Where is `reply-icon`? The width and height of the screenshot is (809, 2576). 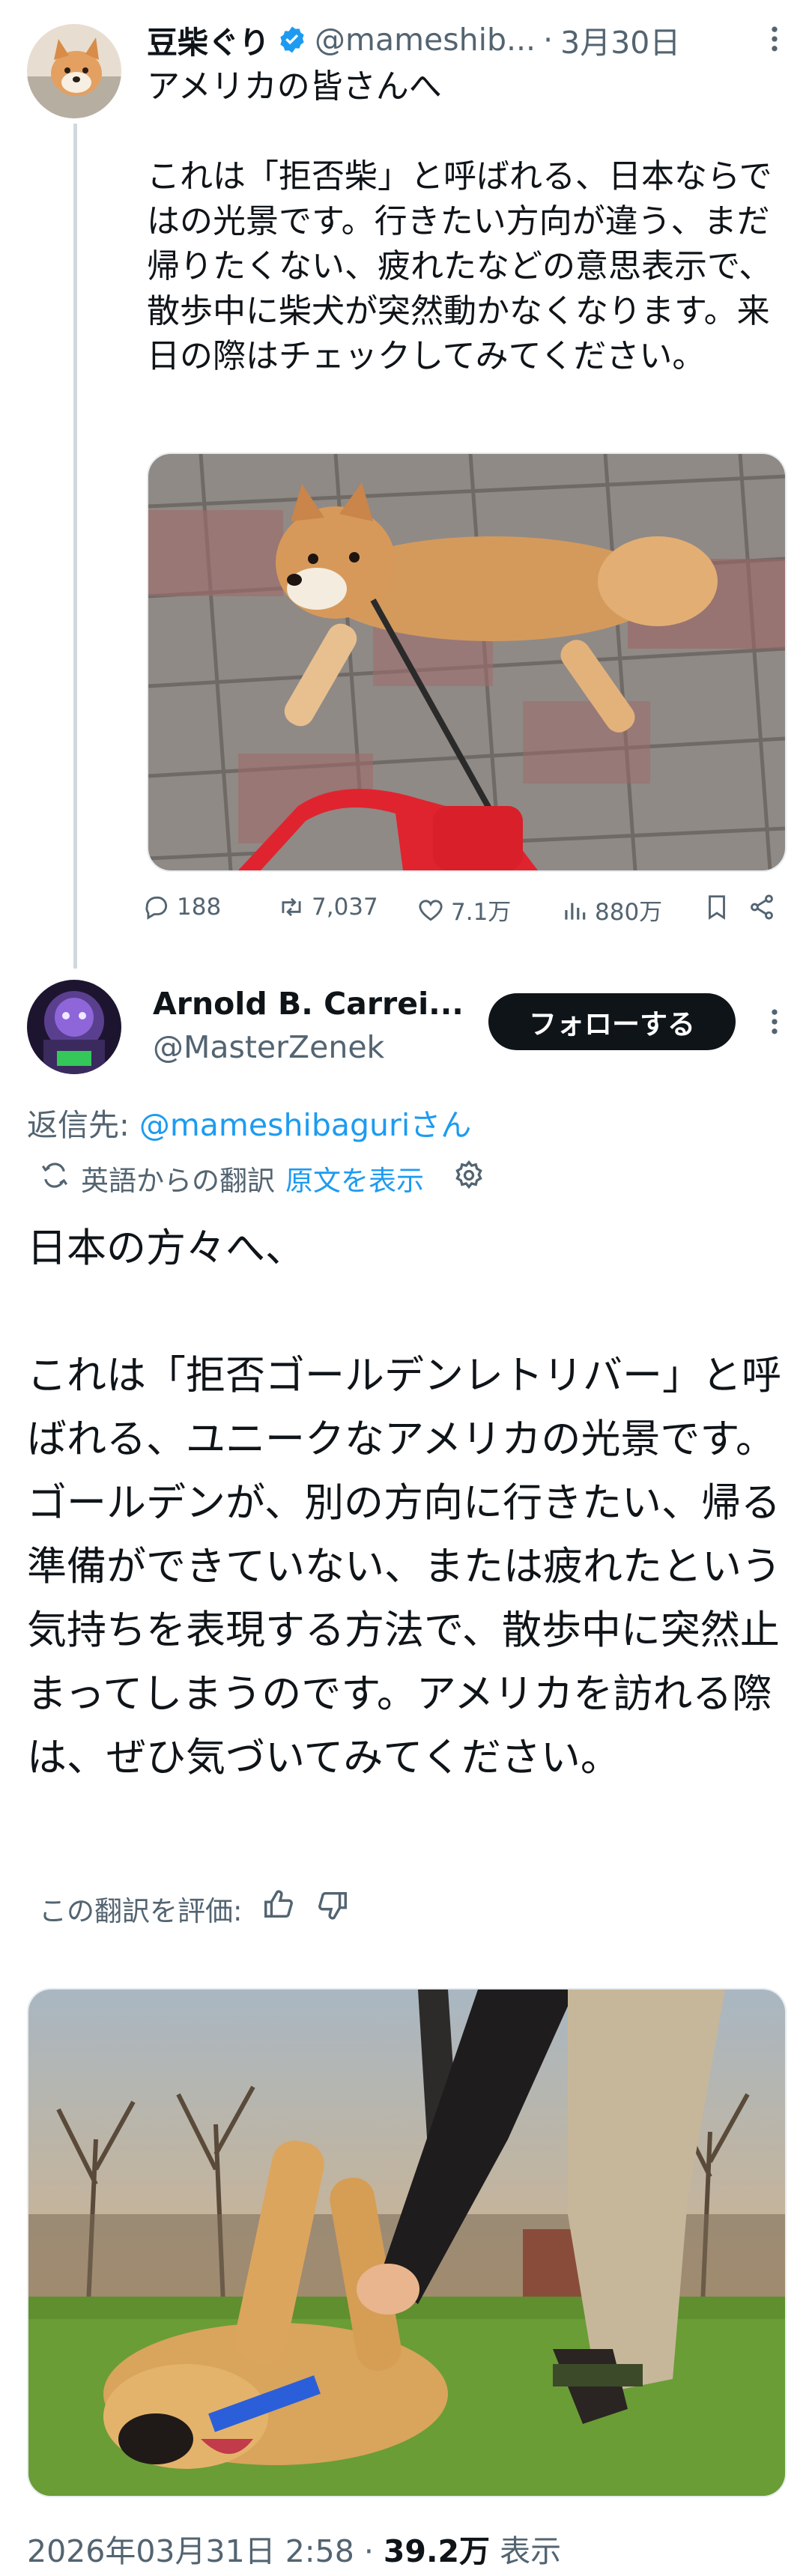
reply-icon is located at coordinates (156, 908).